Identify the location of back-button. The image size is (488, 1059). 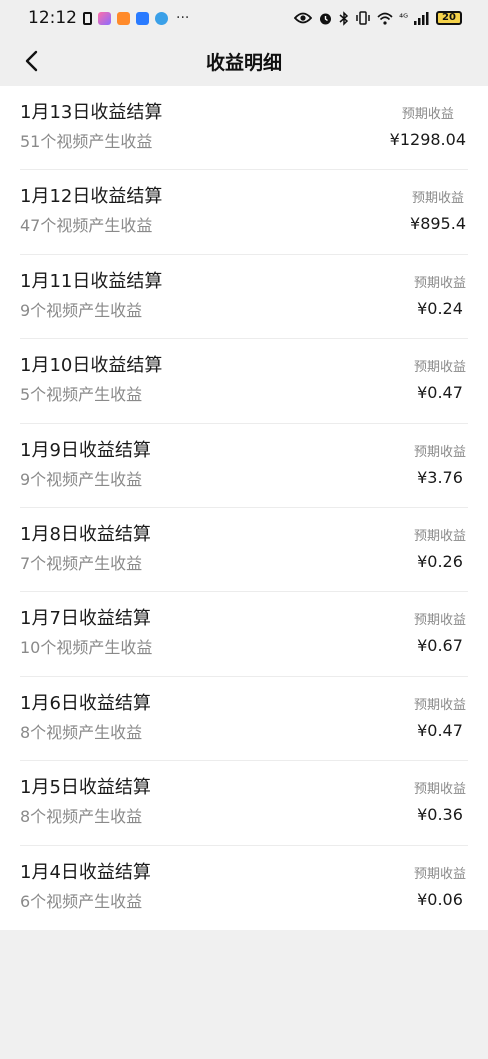
(31, 61).